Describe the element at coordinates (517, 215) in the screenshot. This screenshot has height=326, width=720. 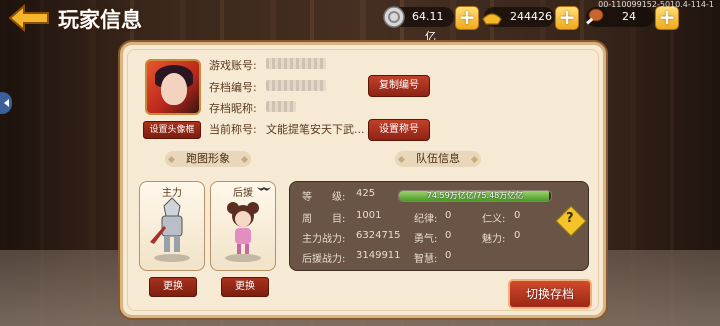
I see `benevolence-value: 0` at that location.